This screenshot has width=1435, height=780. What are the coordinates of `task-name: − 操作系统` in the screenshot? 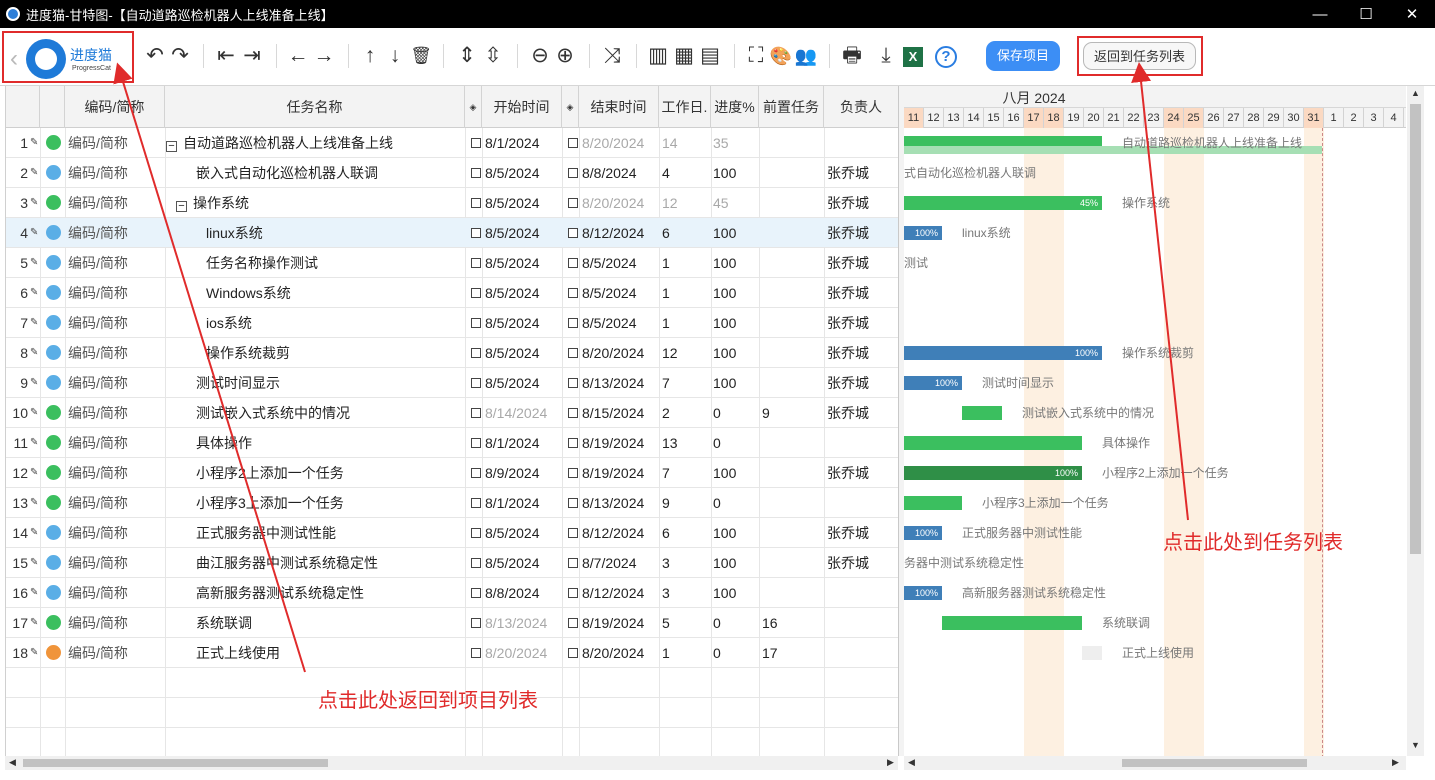 It's located at (326, 203).